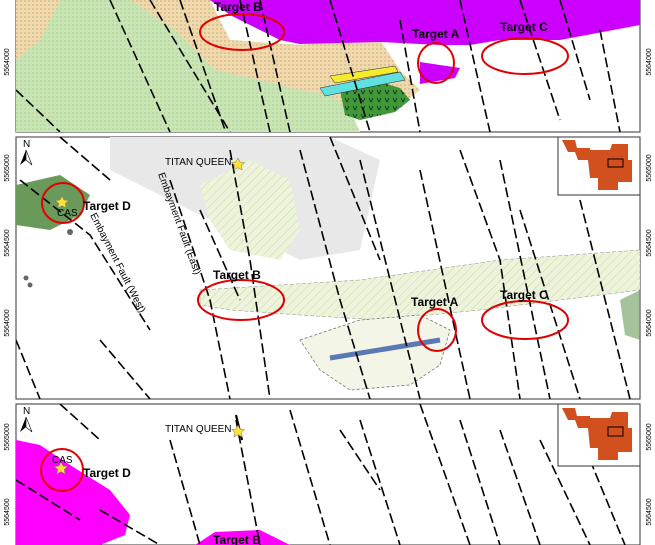  I want to click on coord-left-bot-2: 5564500, so click(7, 511).